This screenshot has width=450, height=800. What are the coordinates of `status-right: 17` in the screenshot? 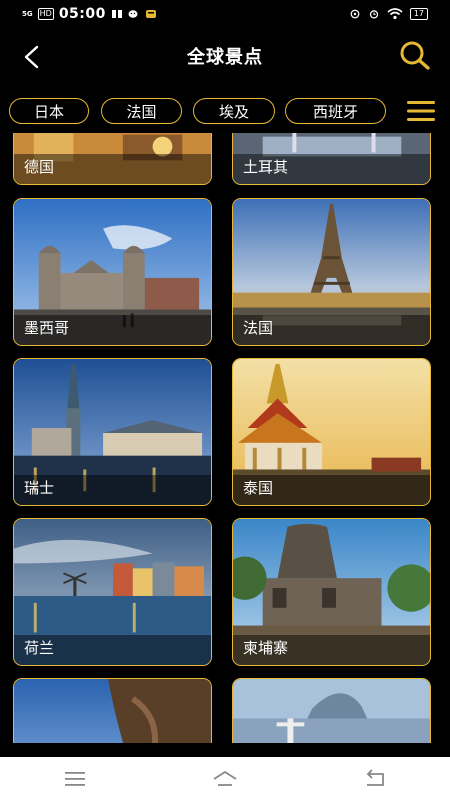 It's located at (399, 14).